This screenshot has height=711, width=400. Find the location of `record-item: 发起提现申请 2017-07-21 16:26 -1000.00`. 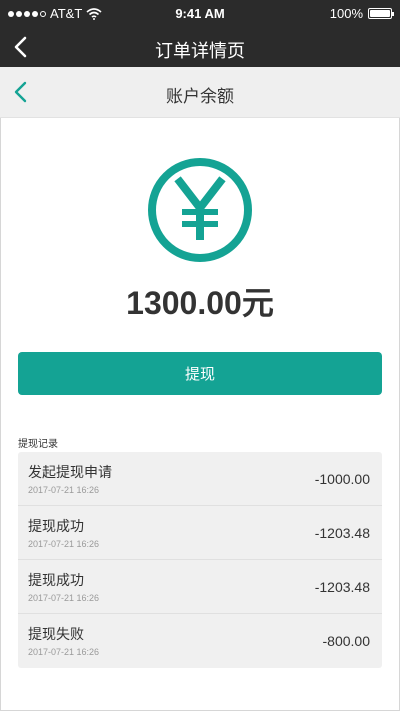

record-item: 发起提现申请 2017-07-21 16:26 -1000.00 is located at coordinates (200, 479).